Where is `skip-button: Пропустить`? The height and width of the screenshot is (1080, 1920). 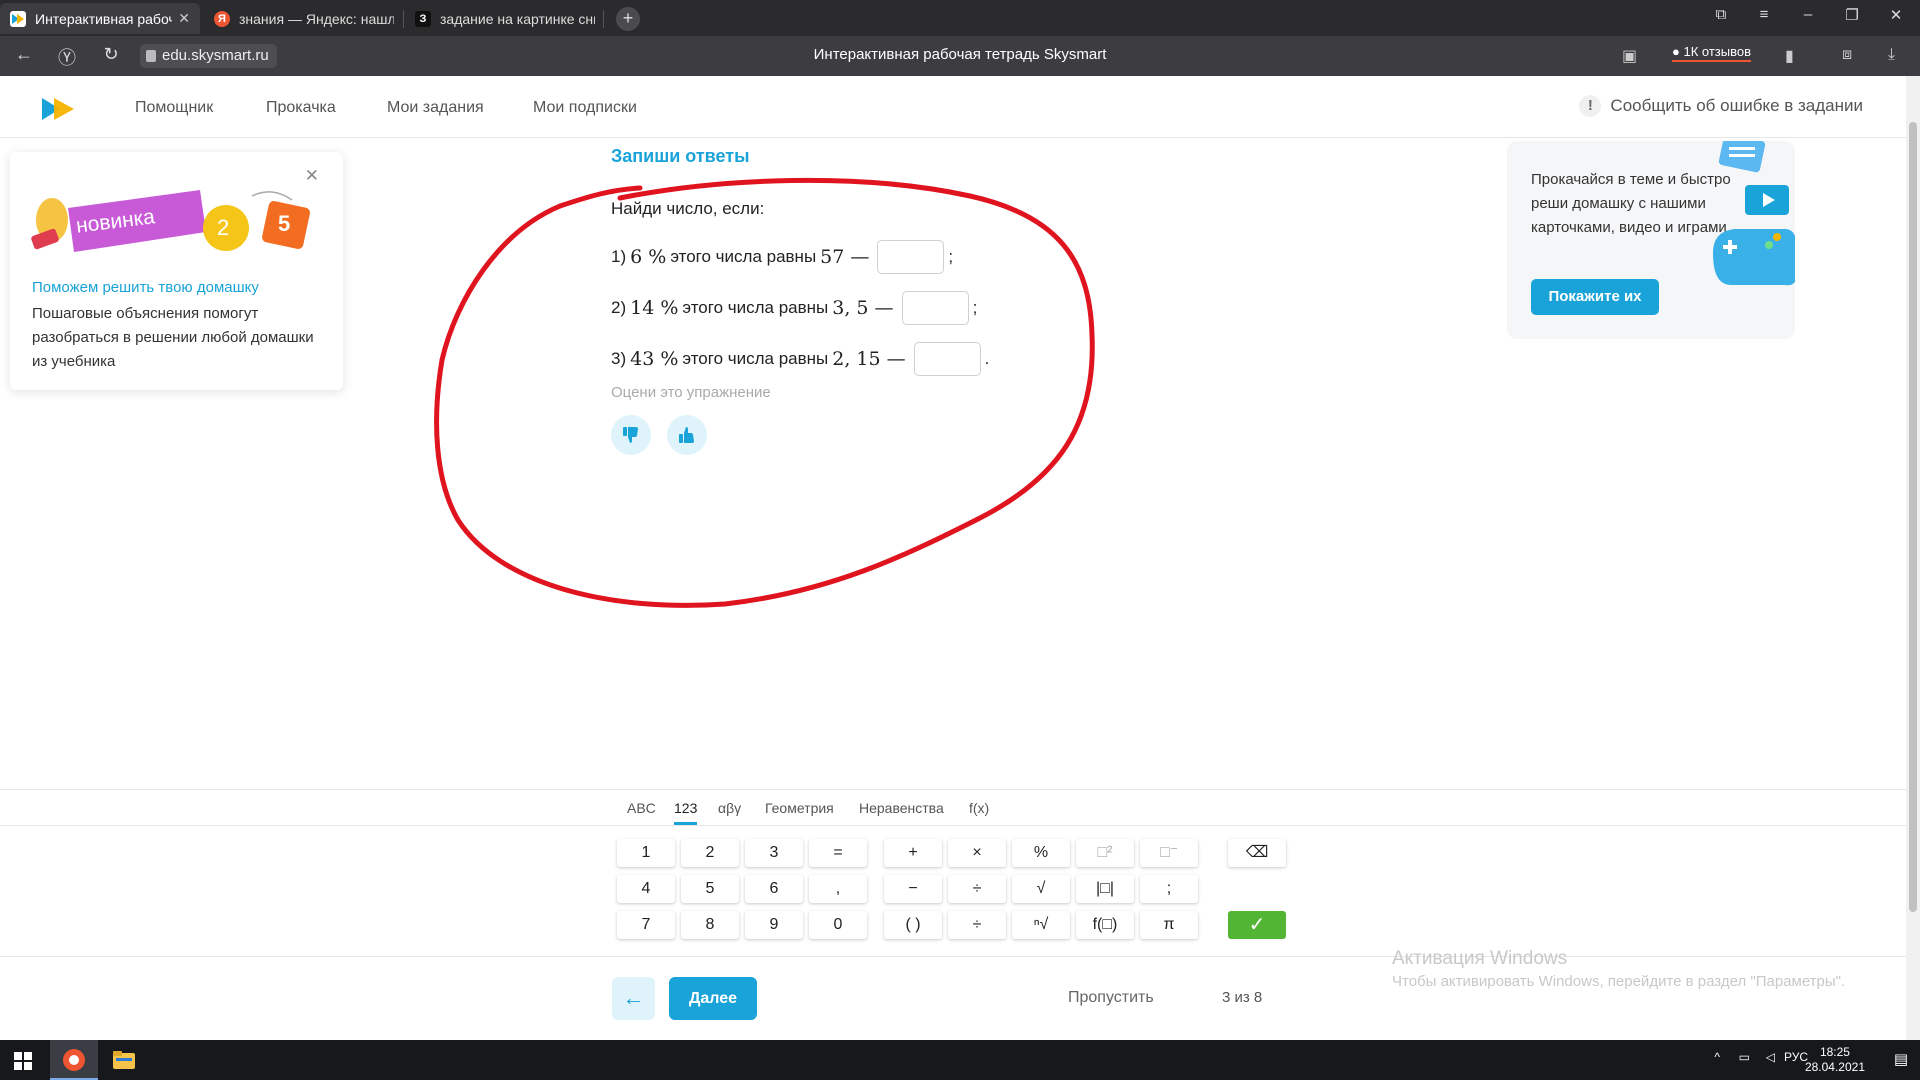 skip-button: Пропустить is located at coordinates (1111, 998).